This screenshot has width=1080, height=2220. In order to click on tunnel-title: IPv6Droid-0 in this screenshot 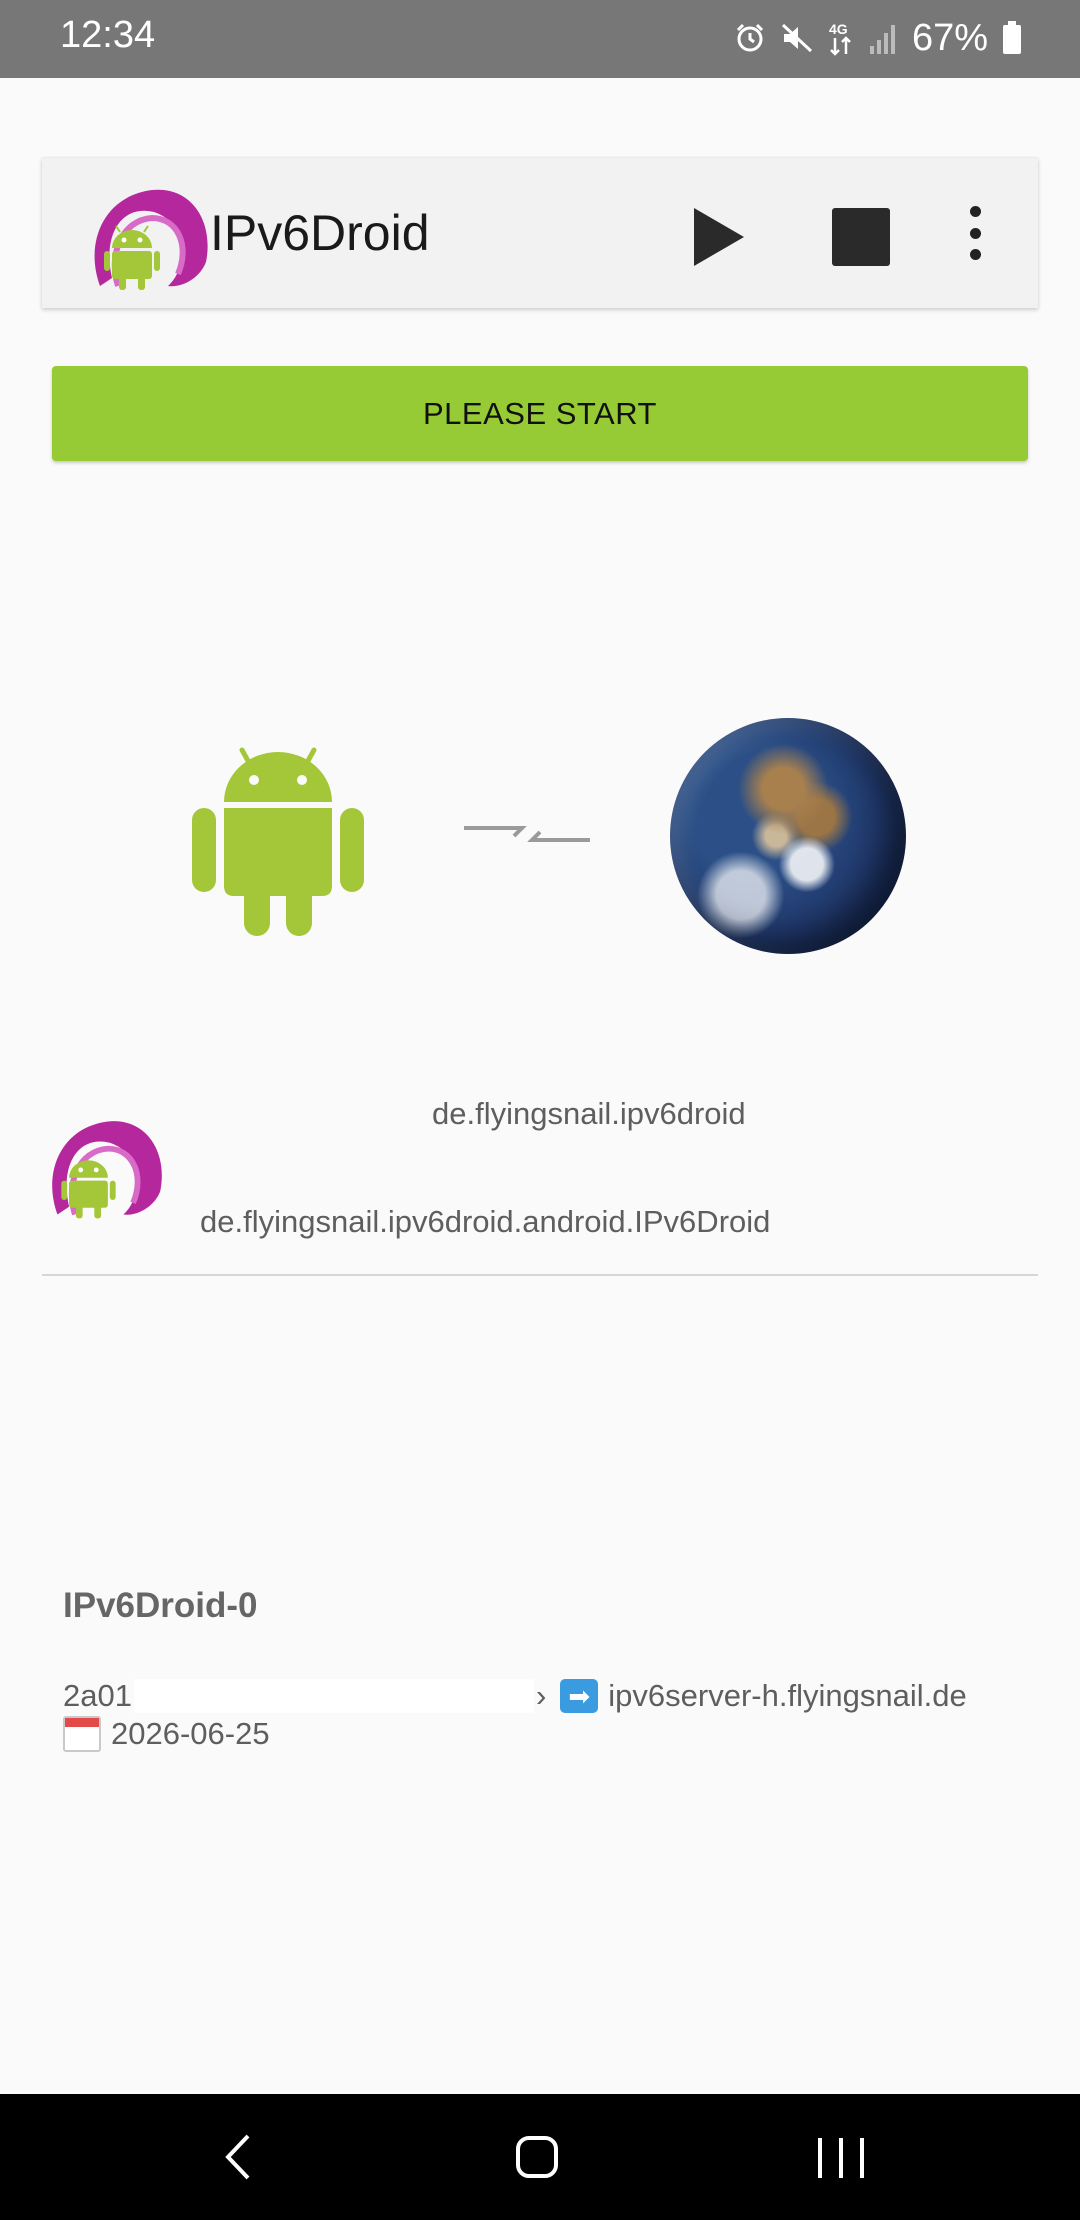, I will do `click(160, 1605)`.